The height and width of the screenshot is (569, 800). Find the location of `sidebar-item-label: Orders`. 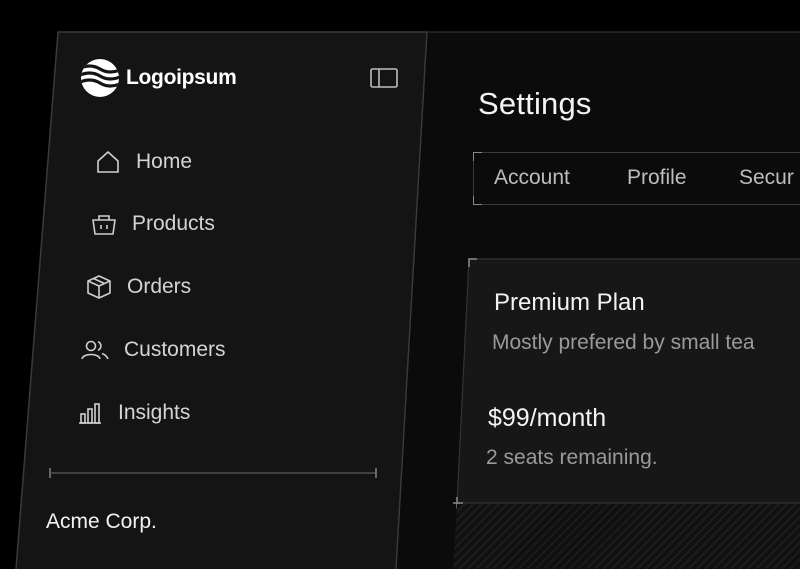

sidebar-item-label: Orders is located at coordinates (159, 286).